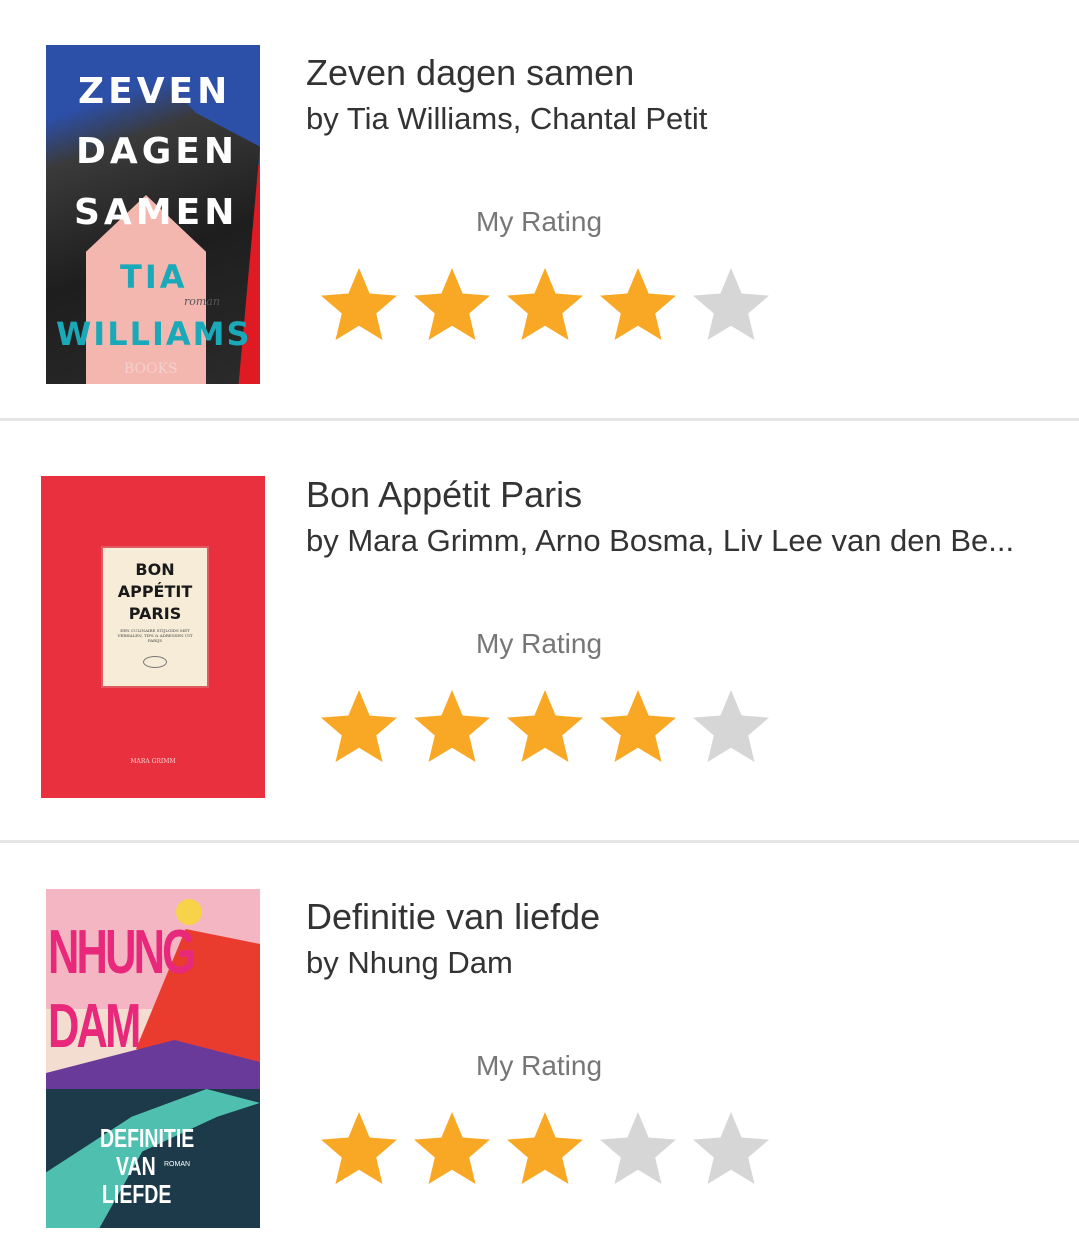 The height and width of the screenshot is (1254, 1079). What do you see at coordinates (470, 73) in the screenshot?
I see `book-title: Zeven dagen samen` at bounding box center [470, 73].